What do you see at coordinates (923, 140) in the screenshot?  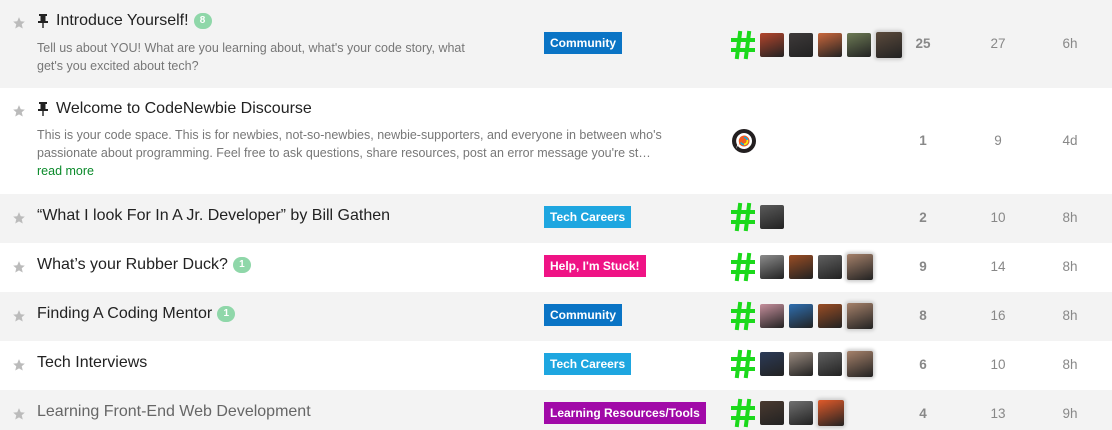 I see `replies-count: 1` at bounding box center [923, 140].